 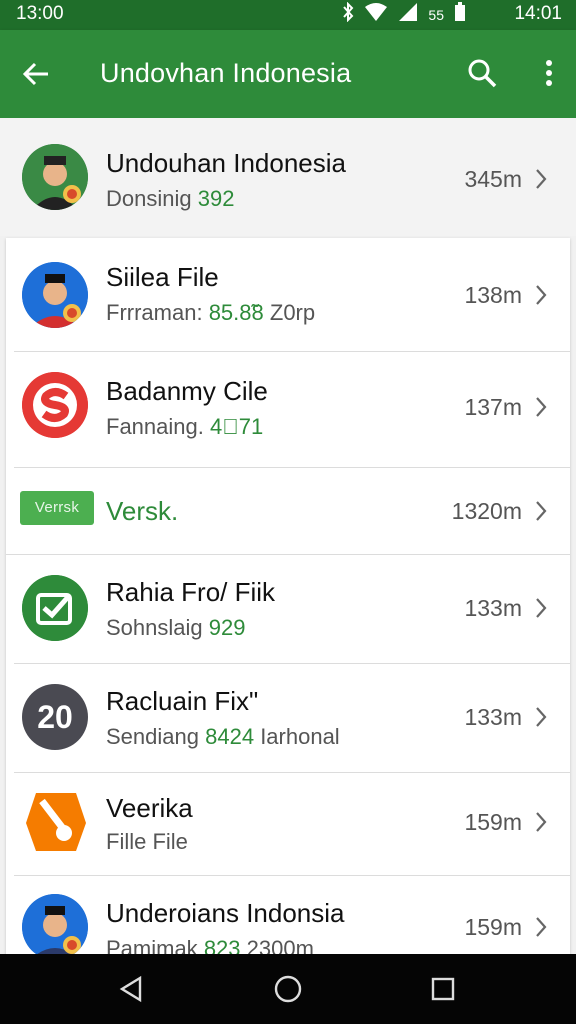 I want to click on list-item: Verrsk Versk. 1320m, so click(x=288, y=511).